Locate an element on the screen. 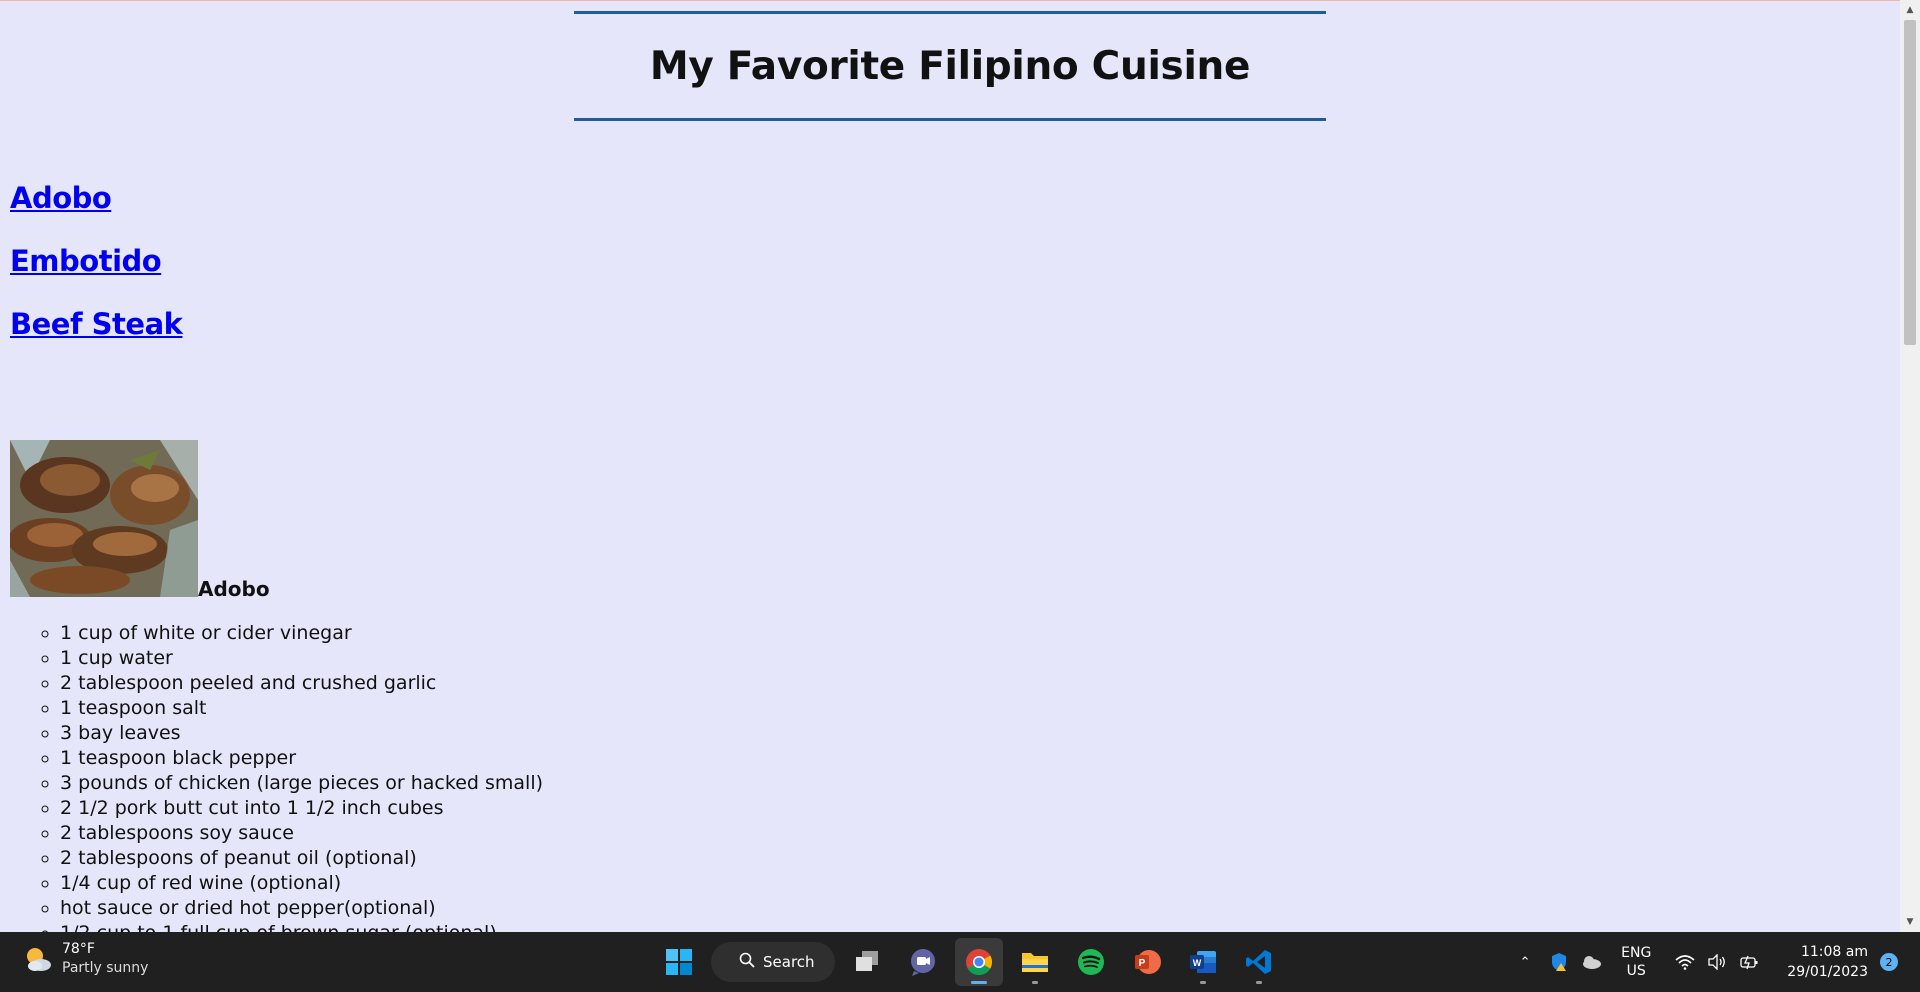 This screenshot has height=992, width=1920. chrome-icon is located at coordinates (979, 962).